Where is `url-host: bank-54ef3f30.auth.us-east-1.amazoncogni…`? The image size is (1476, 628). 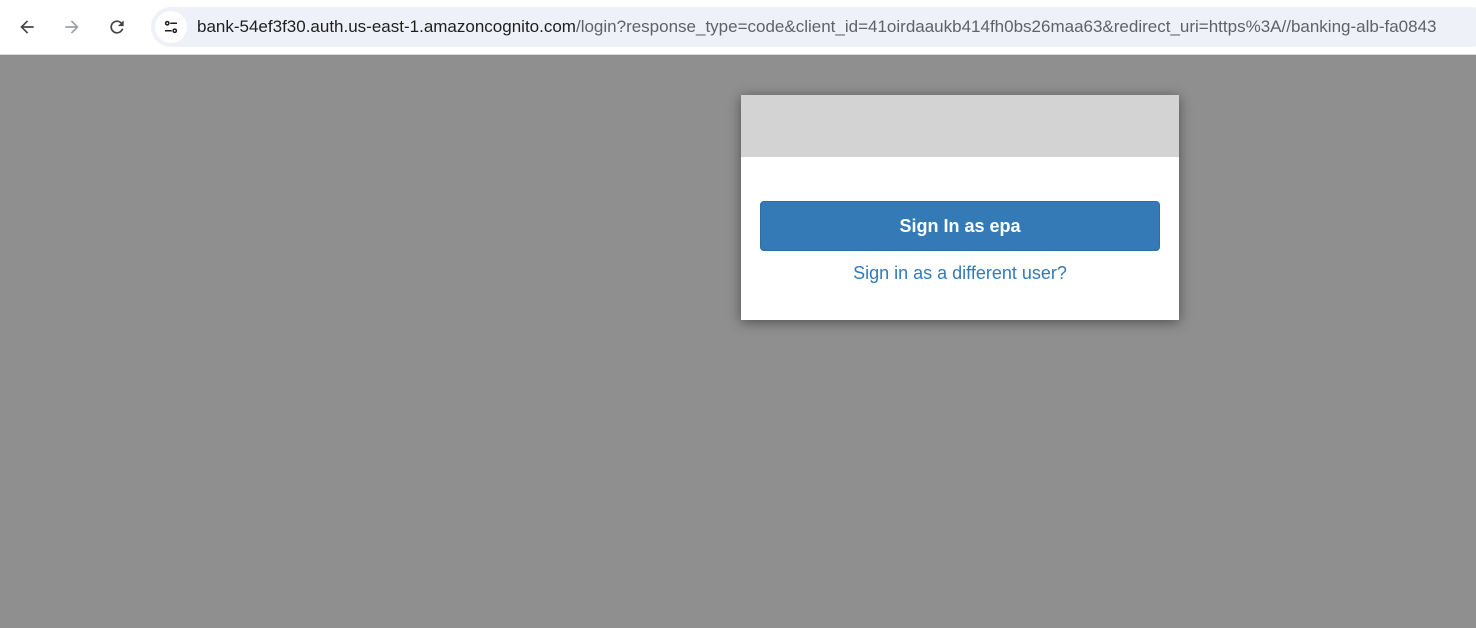 url-host: bank-54ef3f30.auth.us-east-1.amazoncogni… is located at coordinates (386, 26).